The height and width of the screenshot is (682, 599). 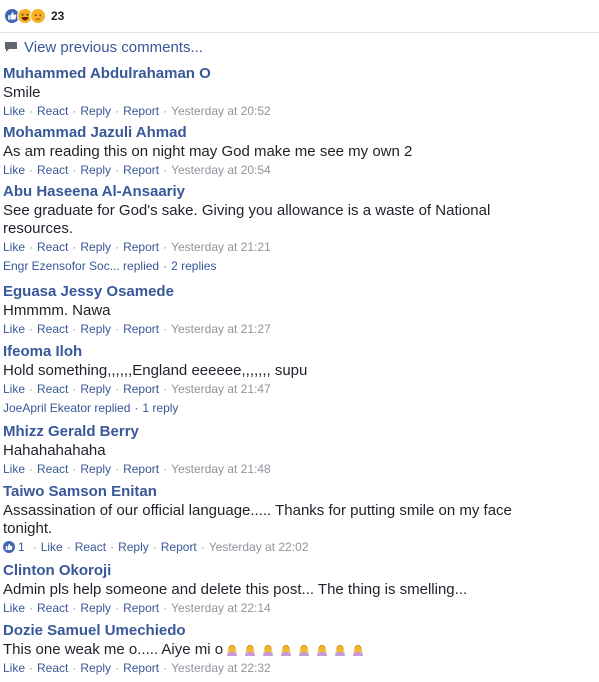 I want to click on comment-timestamp: Yesterday at 21:21, so click(x=221, y=247).